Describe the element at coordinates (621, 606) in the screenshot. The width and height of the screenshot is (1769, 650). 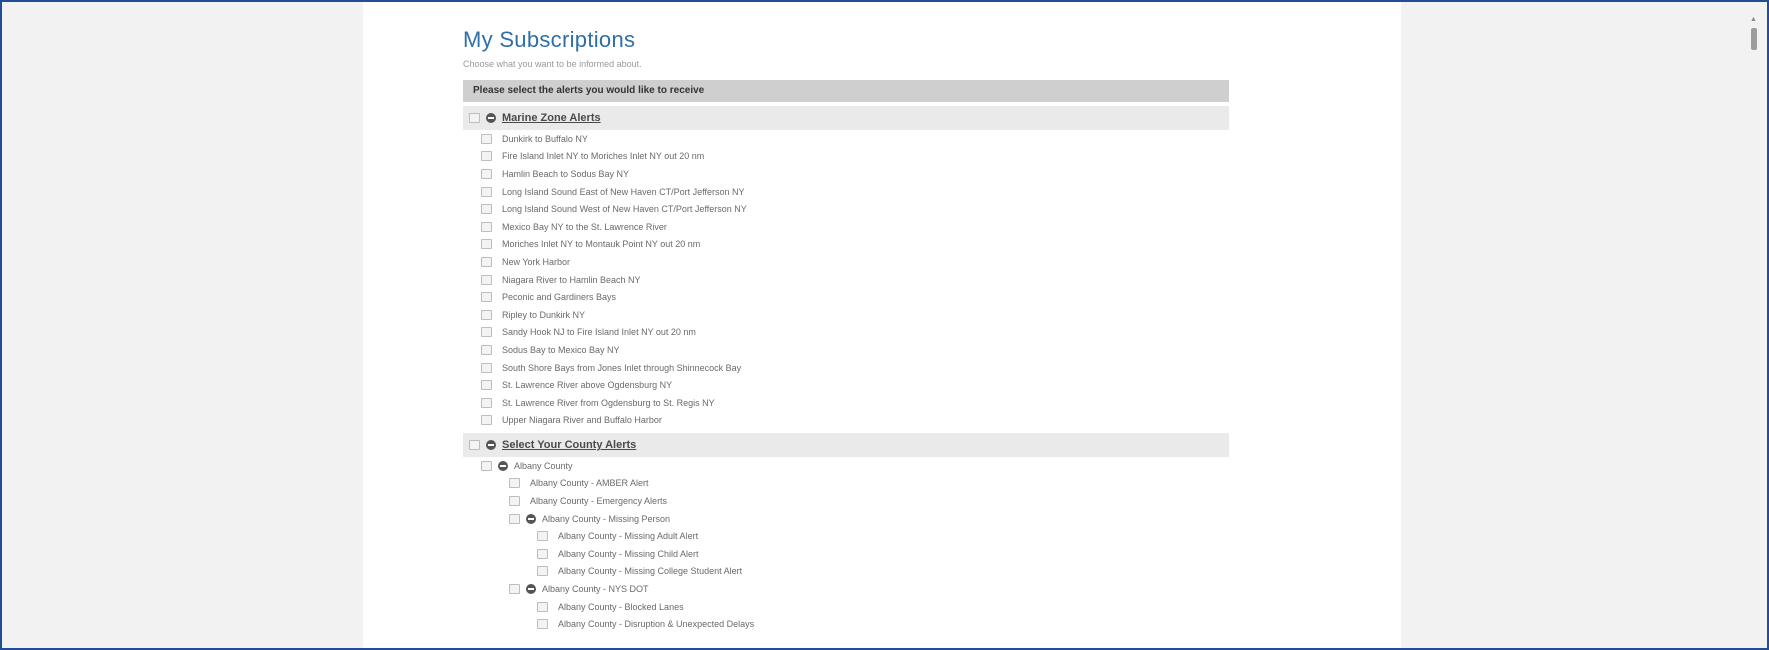
I see `alert-item-label: Albany County - Blocked Lanes` at that location.